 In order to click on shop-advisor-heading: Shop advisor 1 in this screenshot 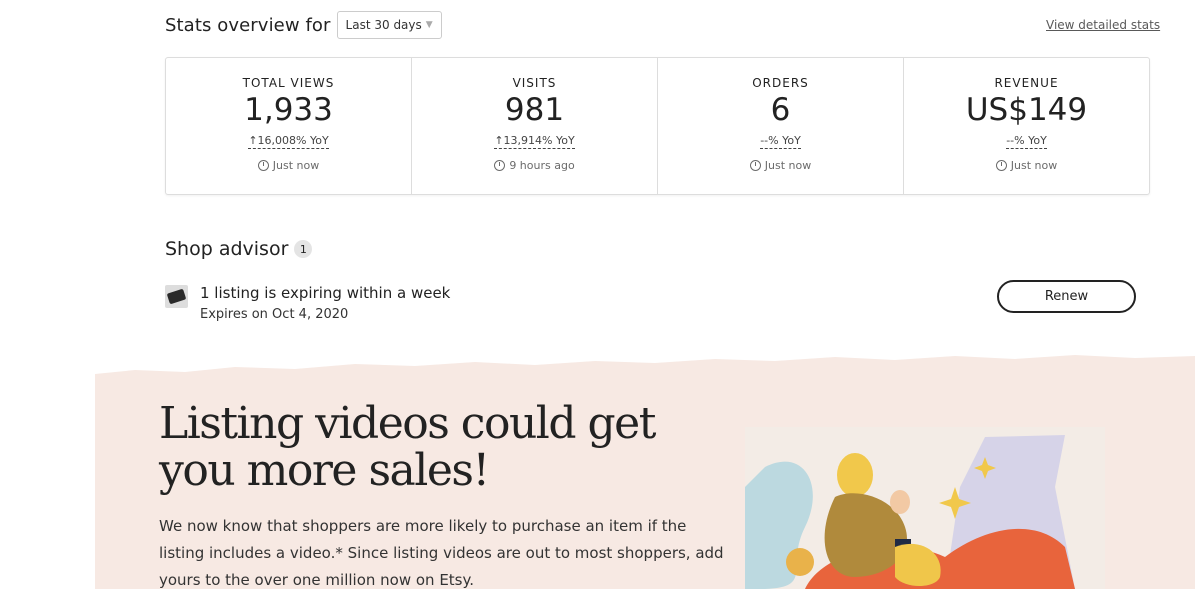, I will do `click(239, 249)`.